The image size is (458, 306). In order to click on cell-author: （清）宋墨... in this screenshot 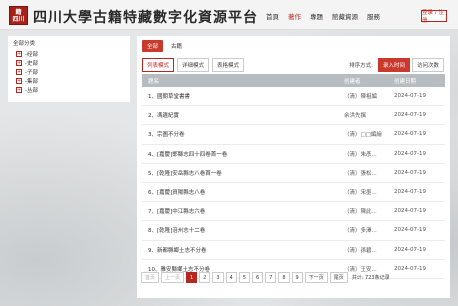, I will do `click(360, 193)`.